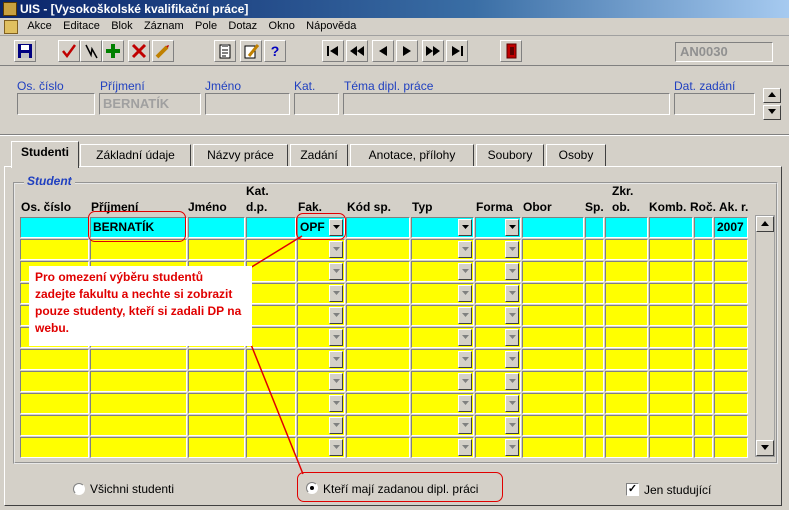 The width and height of the screenshot is (789, 510). I want to click on all-students-label: Všichni studenti, so click(132, 489).